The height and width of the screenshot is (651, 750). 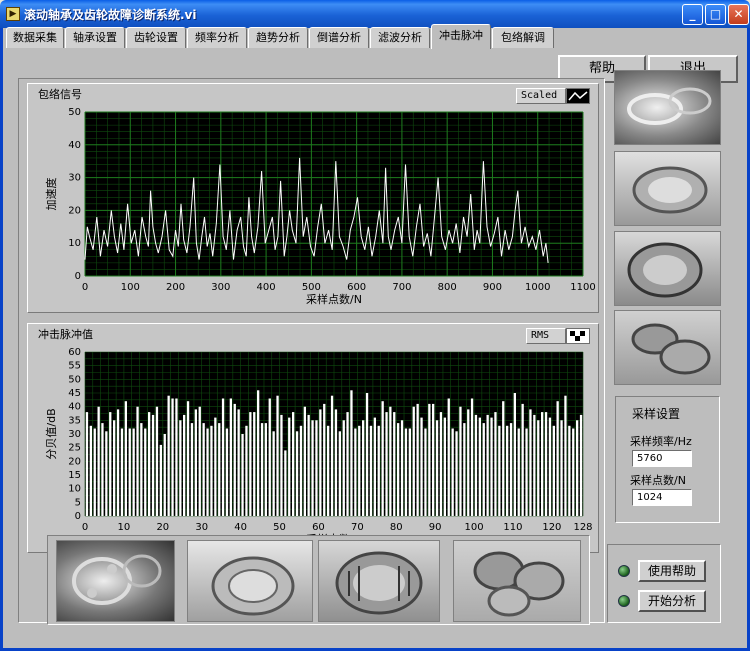 What do you see at coordinates (357, 527) in the screenshot?
I see `x-tick-label: 70` at bounding box center [357, 527].